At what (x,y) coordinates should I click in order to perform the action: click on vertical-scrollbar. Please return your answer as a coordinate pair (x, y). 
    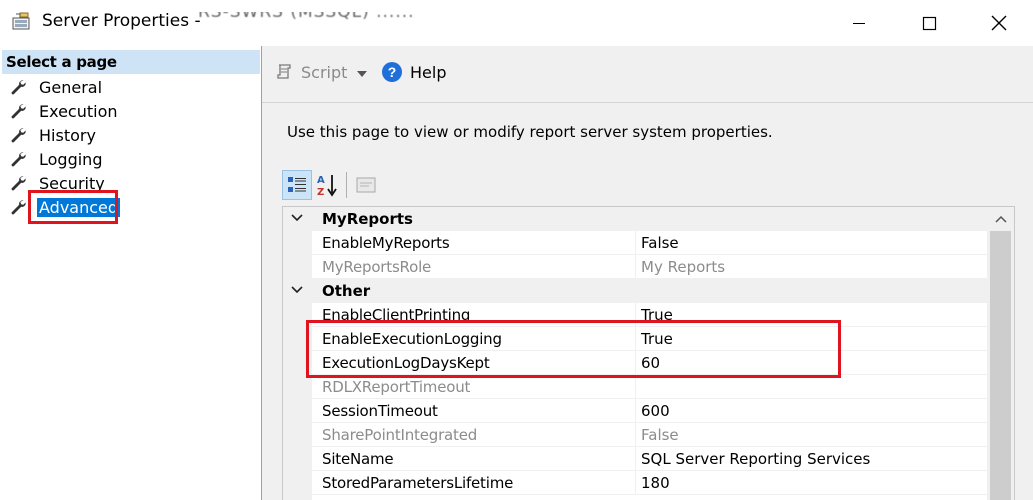
    Looking at the image, I should click on (1000, 353).